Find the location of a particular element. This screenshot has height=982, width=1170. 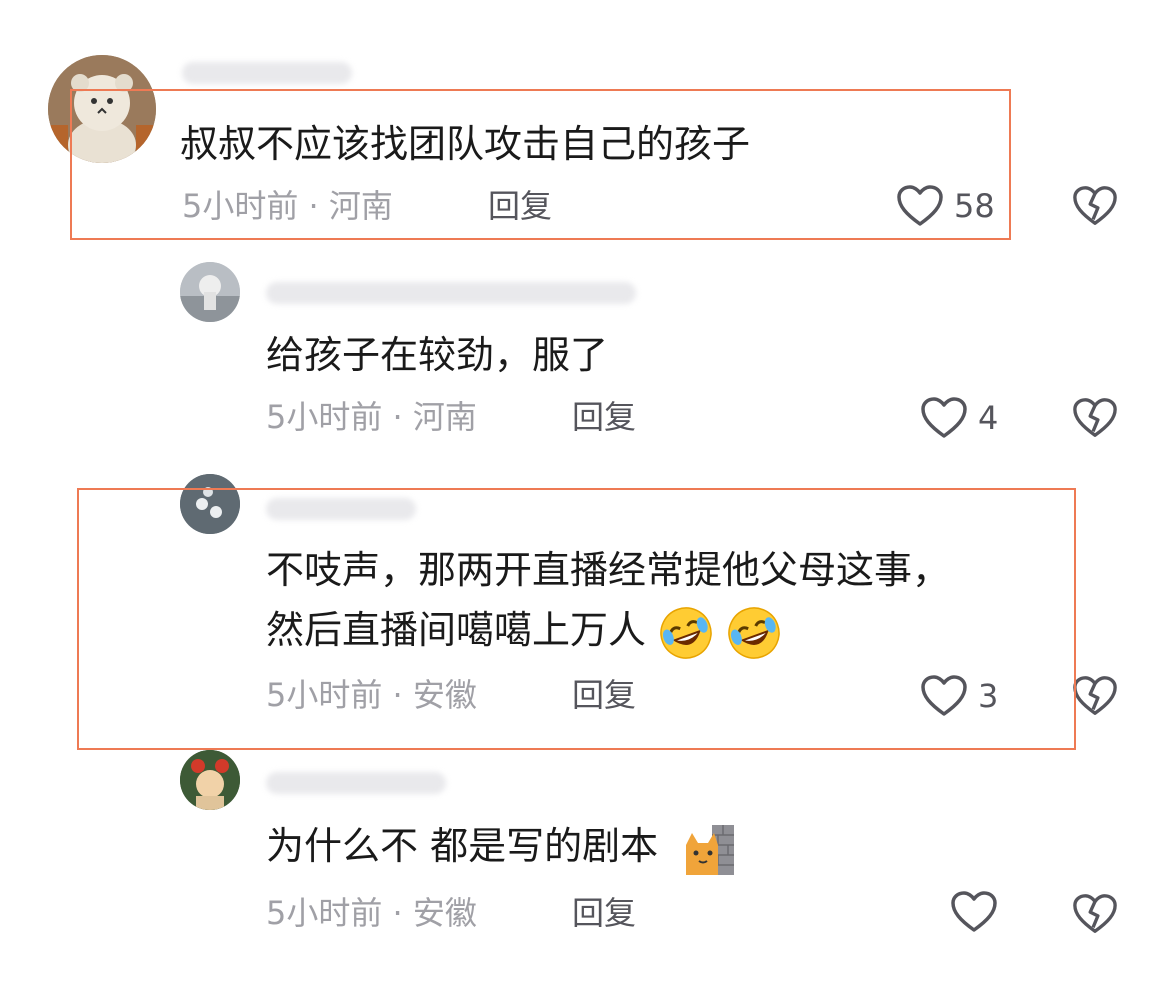

comment-text: 为什么不 都是写的剧本 is located at coordinates (462, 846).